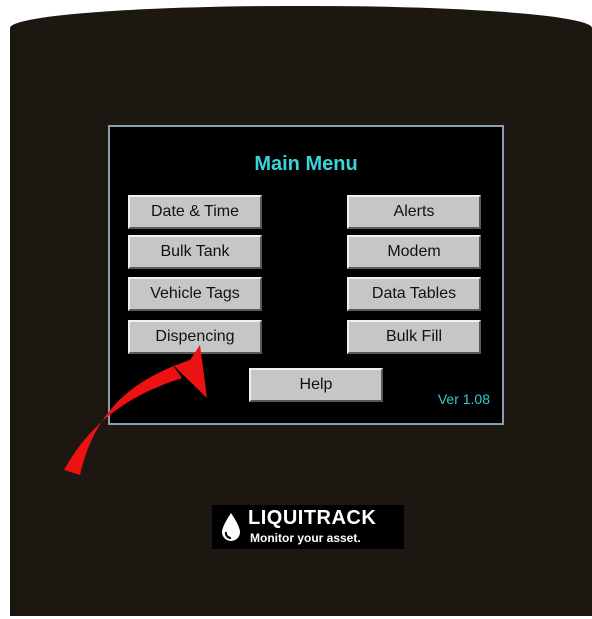 The height and width of the screenshot is (619, 592). Describe the element at coordinates (231, 527) in the screenshot. I see `drop-icon` at that location.